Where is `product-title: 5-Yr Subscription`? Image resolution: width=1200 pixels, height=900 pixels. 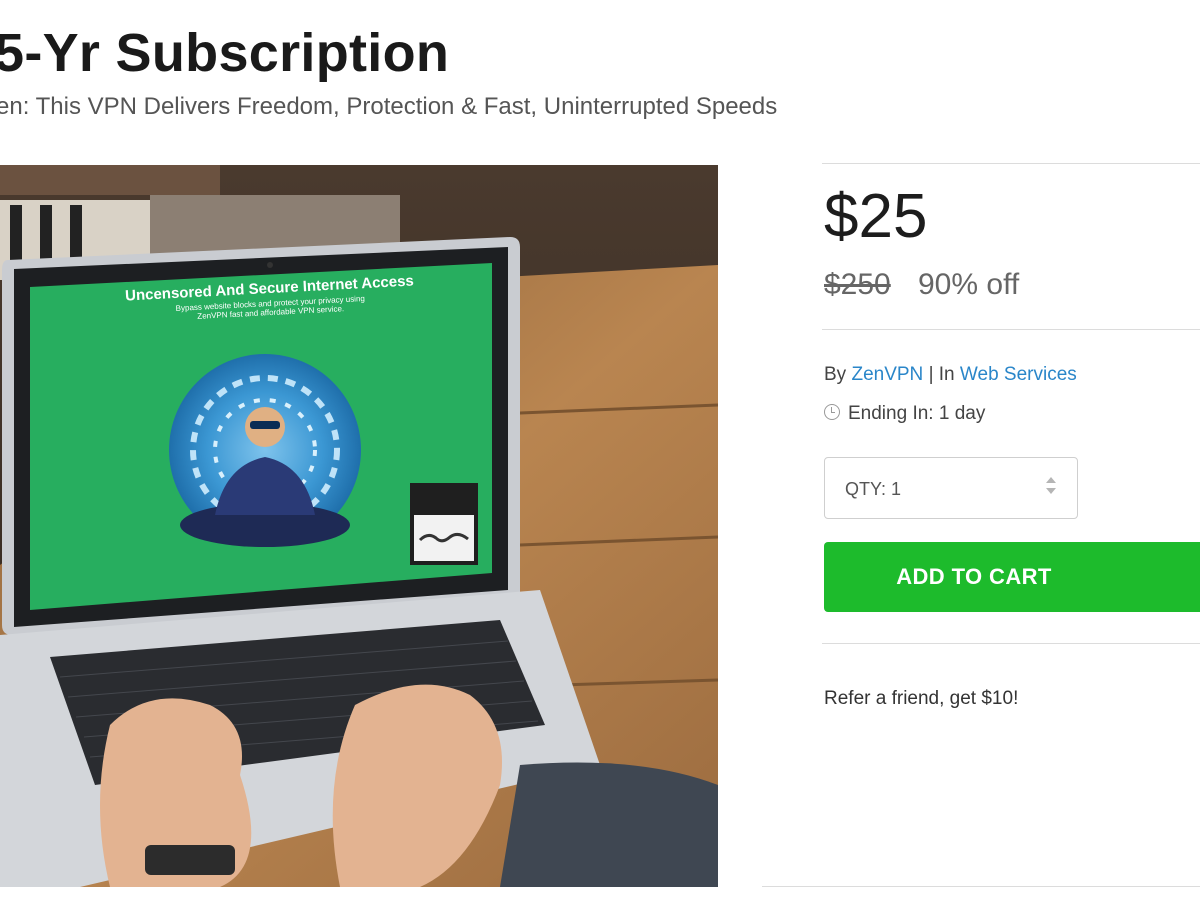 product-title: 5-Yr Subscription is located at coordinates (225, 53).